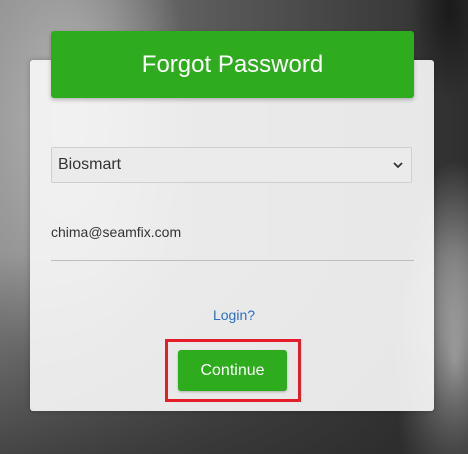 The image size is (468, 454). I want to click on login-link-row: Login?, so click(234, 316).